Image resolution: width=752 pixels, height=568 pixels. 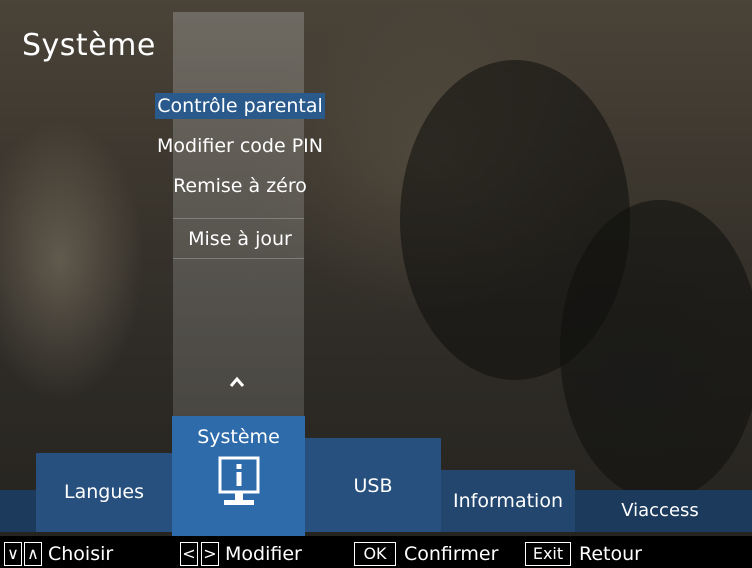 I want to click on key-ok: OK, so click(x=375, y=554).